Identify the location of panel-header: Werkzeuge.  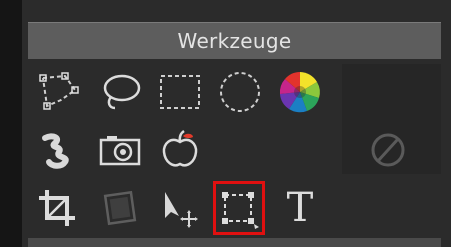
(234, 40).